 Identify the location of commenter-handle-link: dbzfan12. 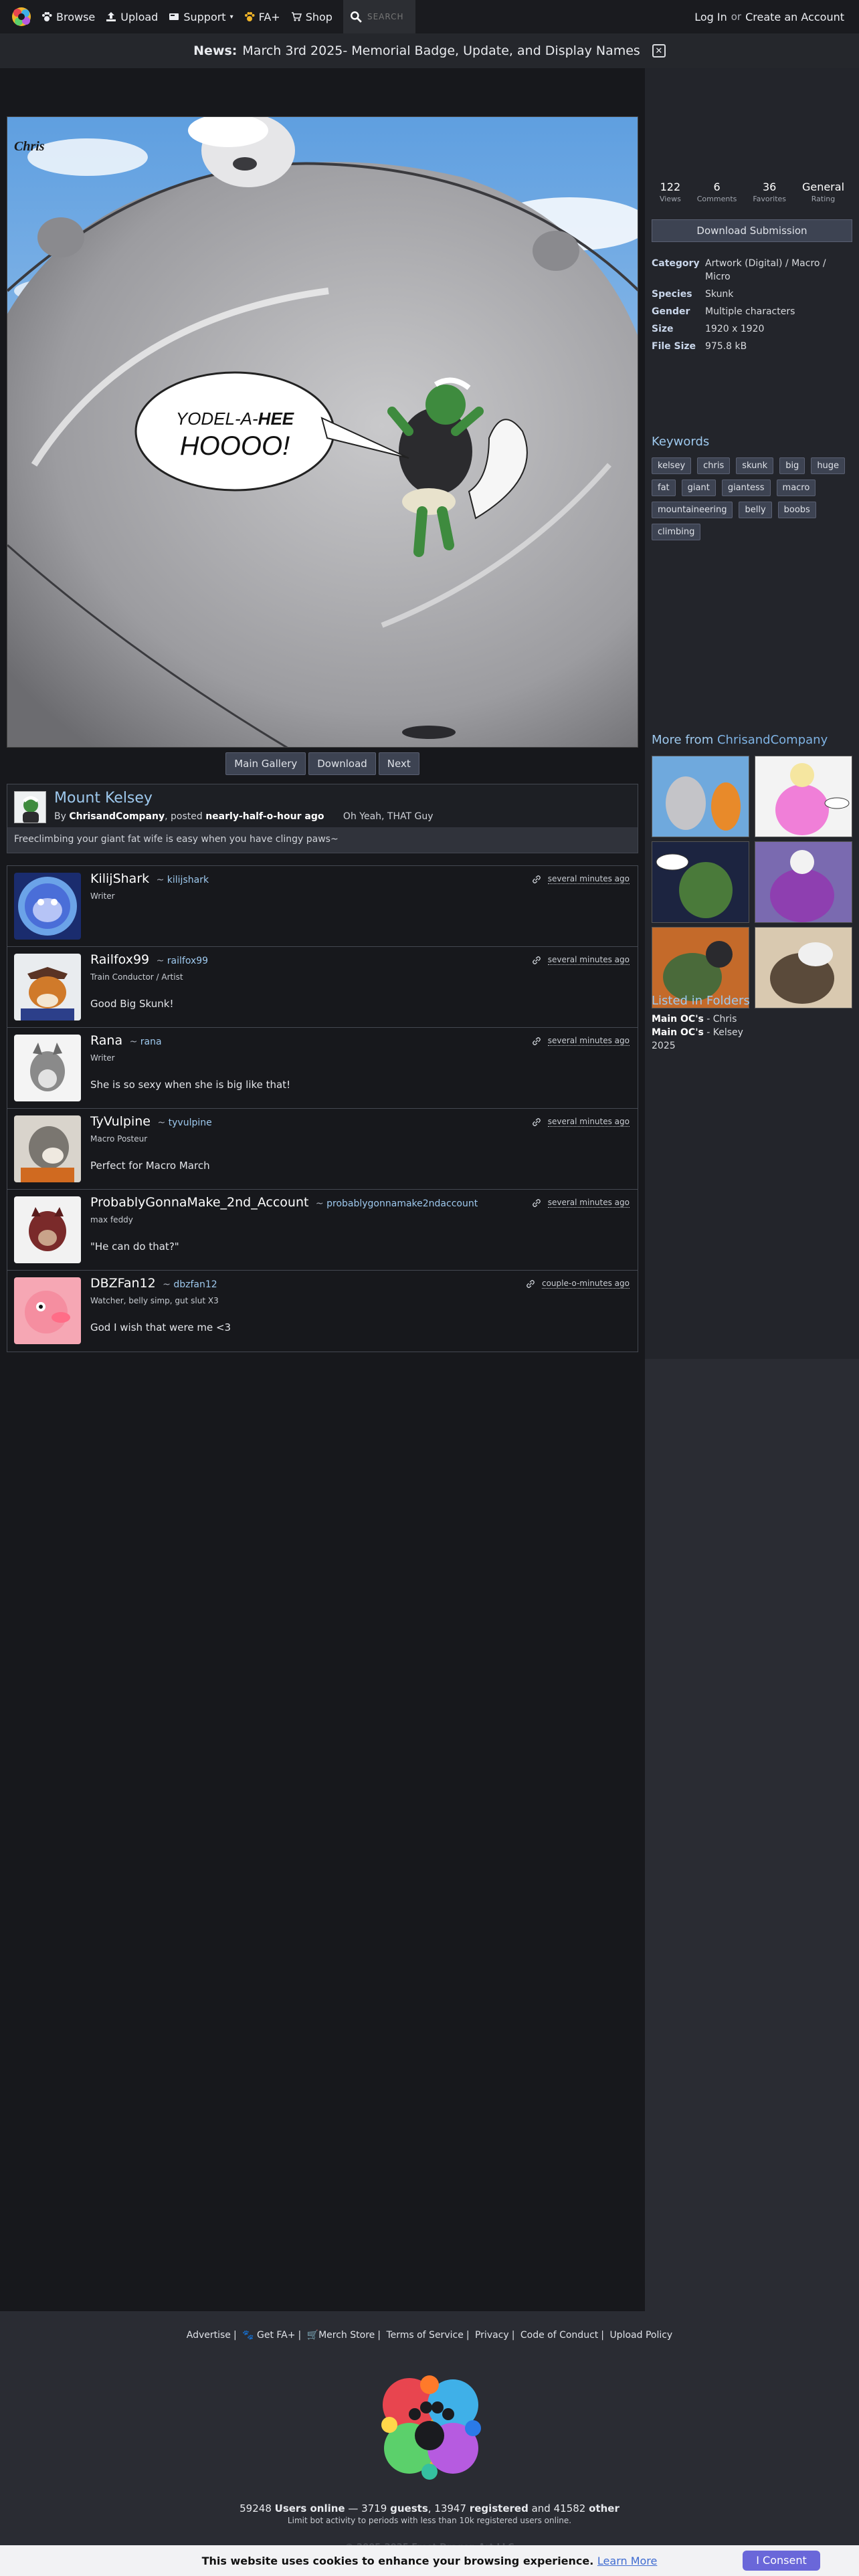
(195, 1284).